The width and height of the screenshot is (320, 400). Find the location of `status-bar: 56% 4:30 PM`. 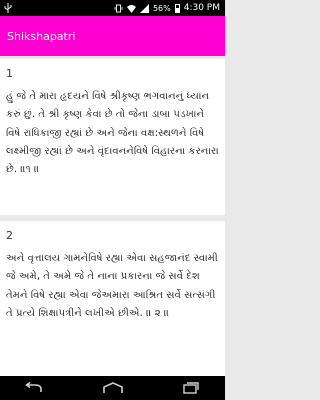

status-bar: 56% 4:30 PM is located at coordinates (112, 8).